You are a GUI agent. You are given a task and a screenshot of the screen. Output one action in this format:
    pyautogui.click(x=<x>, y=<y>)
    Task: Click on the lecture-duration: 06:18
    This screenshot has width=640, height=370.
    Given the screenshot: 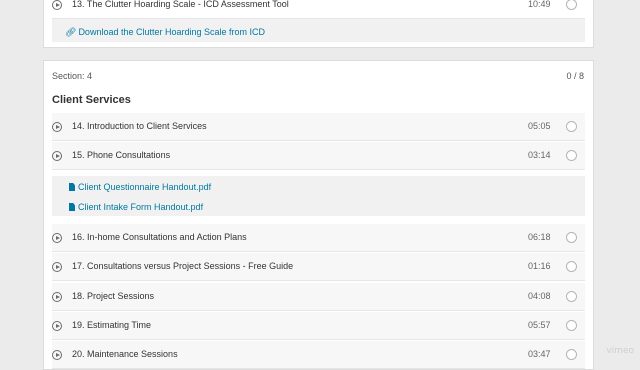 What is the action you would take?
    pyautogui.click(x=539, y=237)
    